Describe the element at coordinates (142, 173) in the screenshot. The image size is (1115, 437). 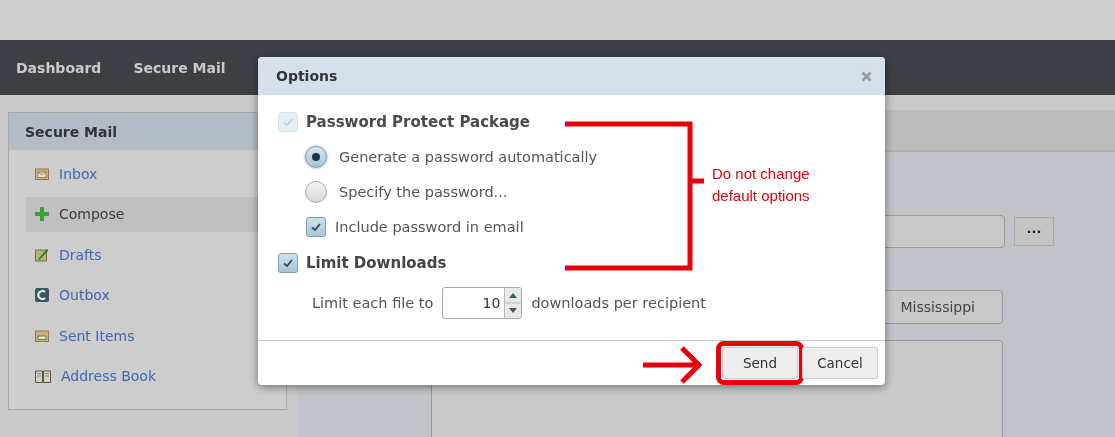
I see `sidebar-item: Inbox` at that location.